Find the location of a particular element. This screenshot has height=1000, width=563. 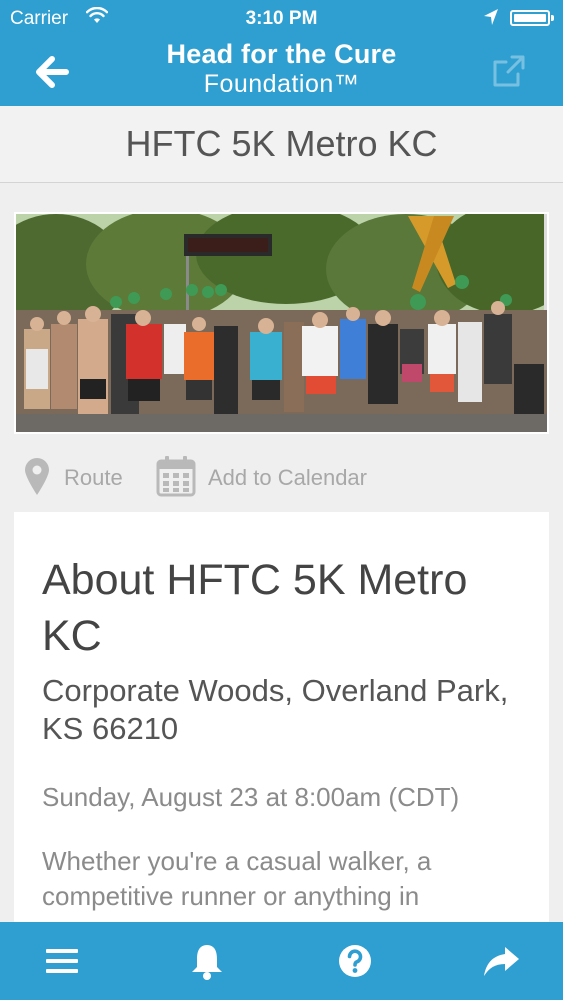

add-to-calendar-button: Add to Calendar is located at coordinates (269, 479).